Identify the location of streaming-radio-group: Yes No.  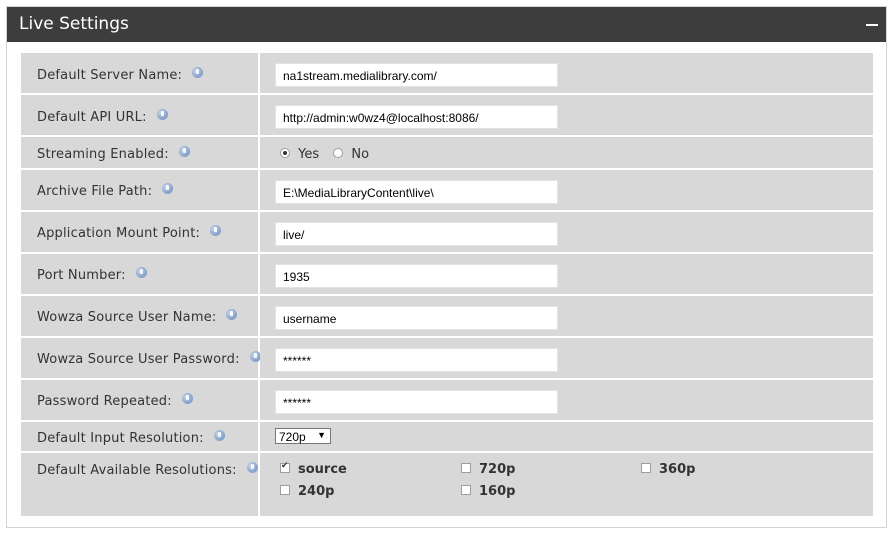
(324, 154).